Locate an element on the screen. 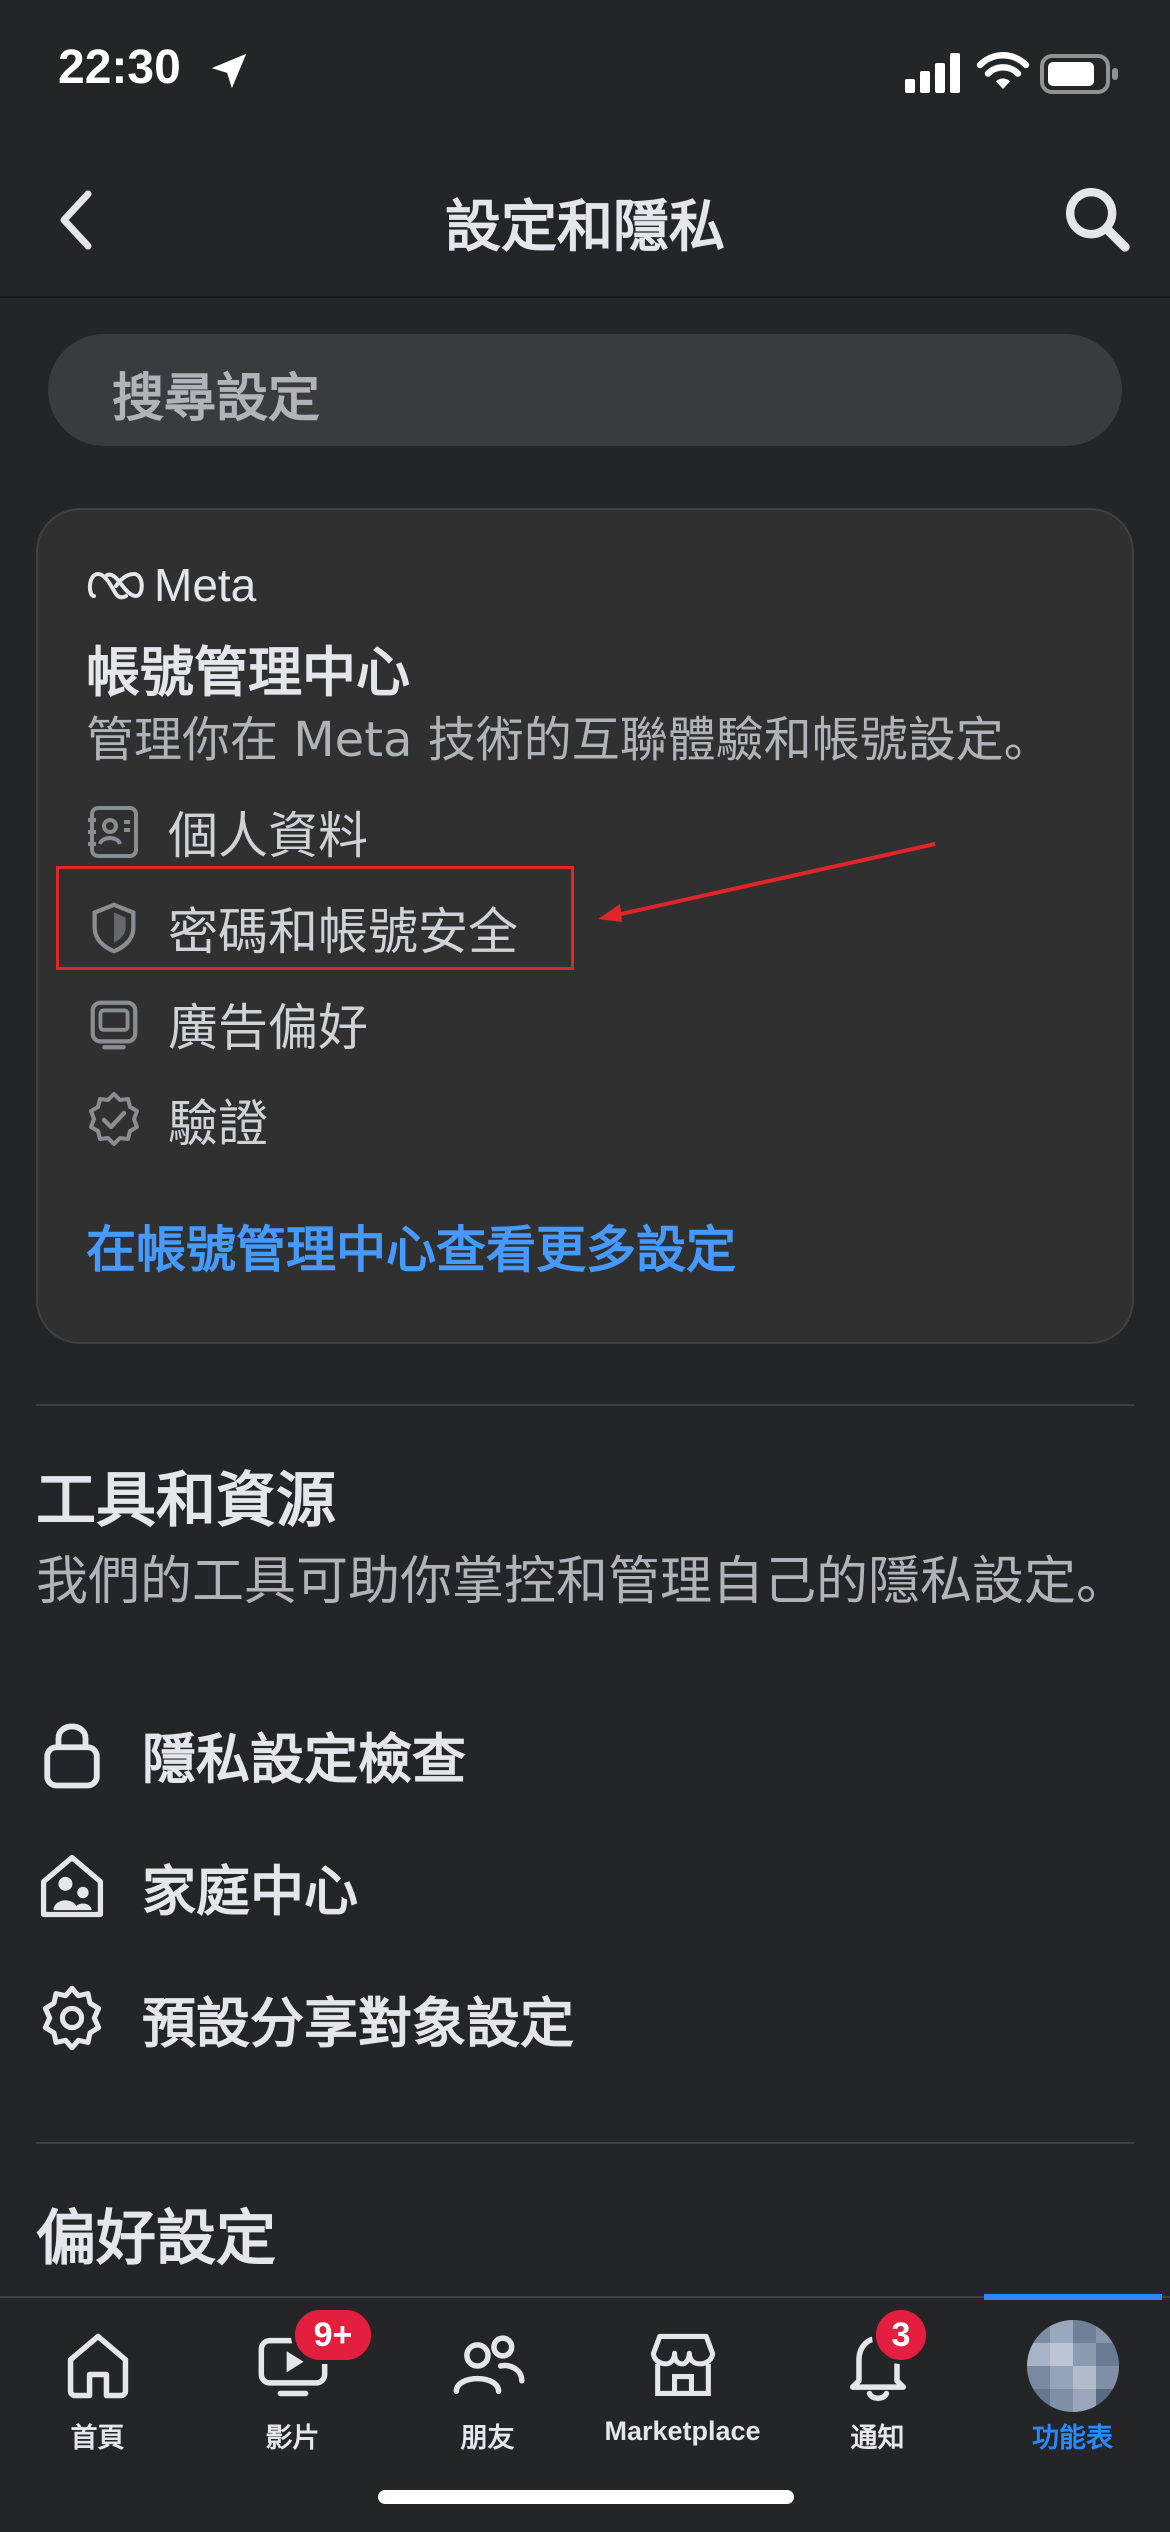 This screenshot has width=1170, height=2532. meta-brand-text: Meta is located at coordinates (205, 585).